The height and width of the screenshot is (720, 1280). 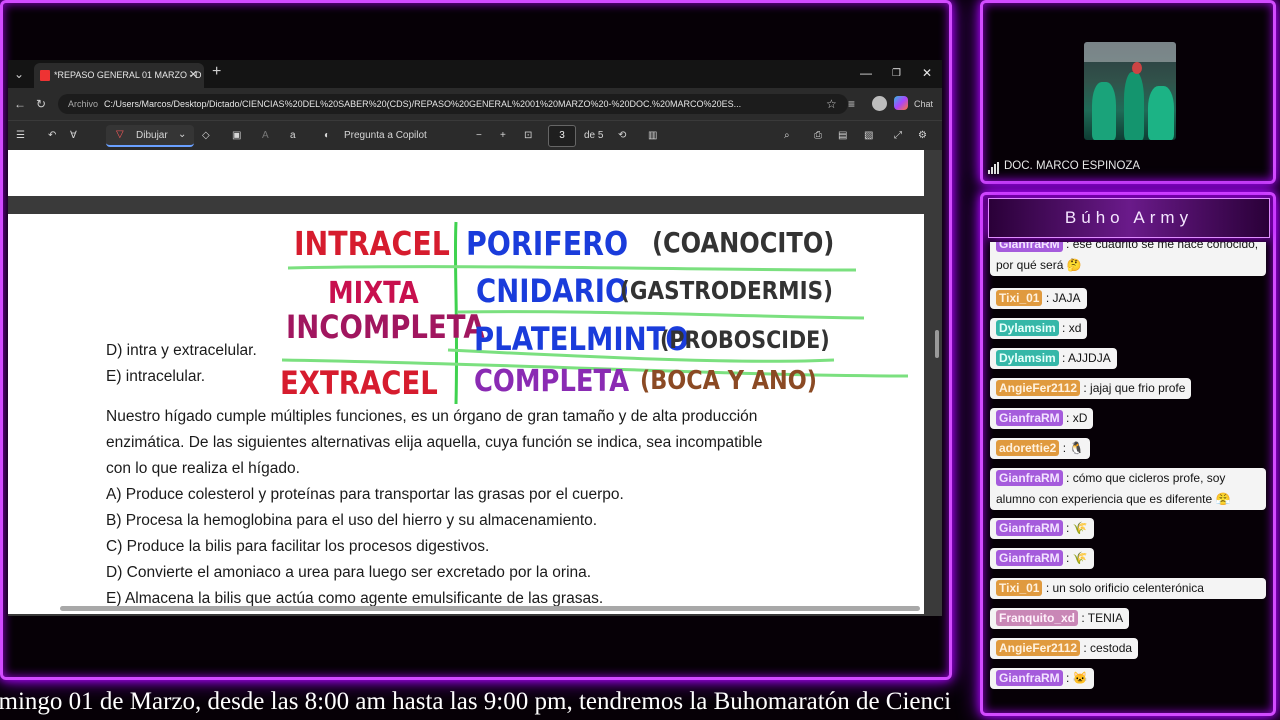 I want to click on restore-icon: ❐, so click(x=896, y=73).